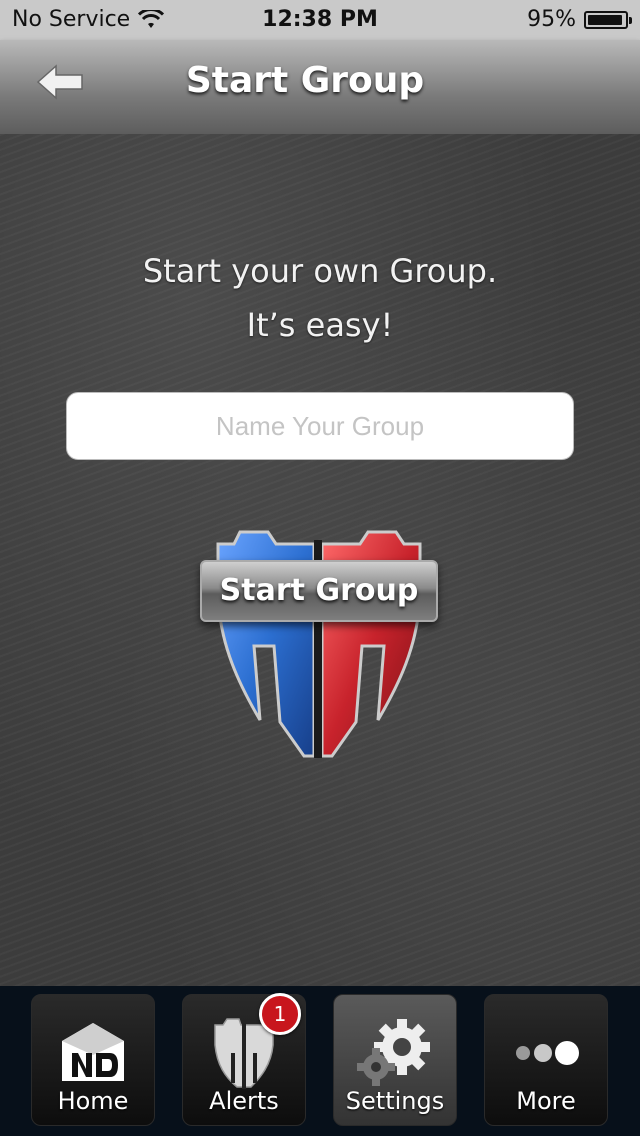  What do you see at coordinates (547, 1053) in the screenshot?
I see `more-dots-icon` at bounding box center [547, 1053].